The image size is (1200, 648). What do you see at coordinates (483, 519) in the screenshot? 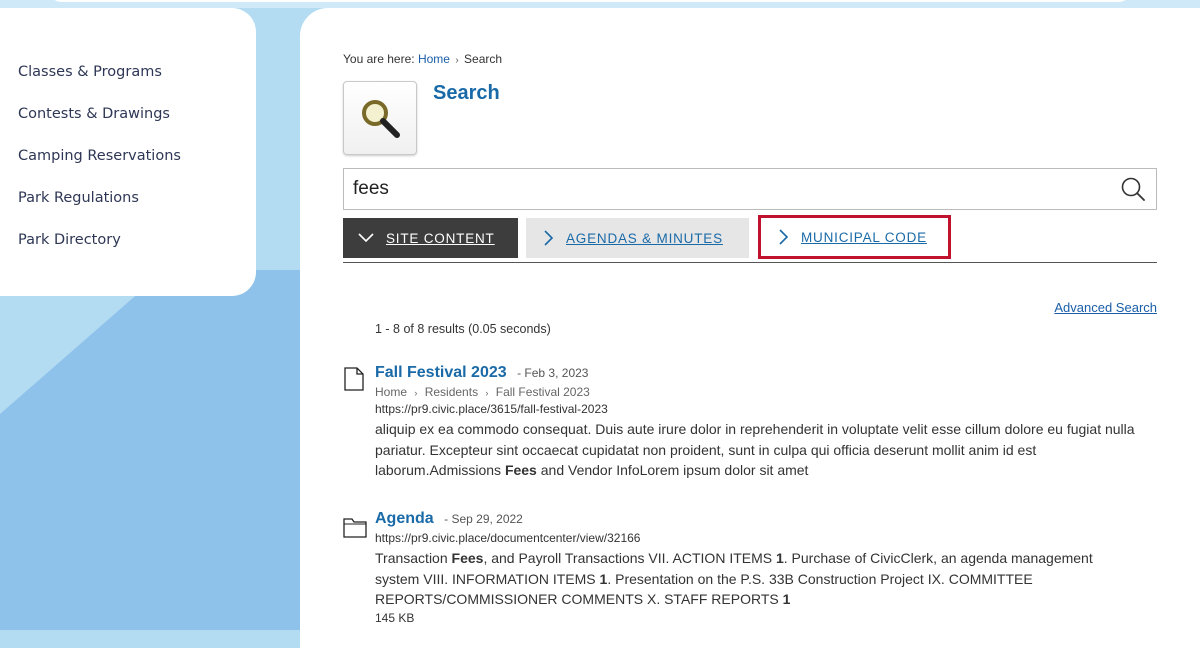
I see `result-date: - Sep 29, 2022` at bounding box center [483, 519].